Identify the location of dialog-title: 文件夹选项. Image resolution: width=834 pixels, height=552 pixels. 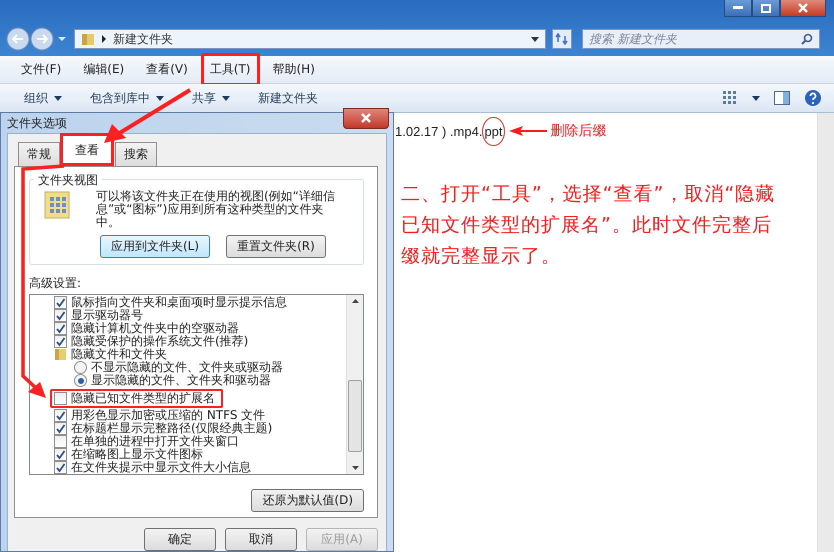
(37, 123).